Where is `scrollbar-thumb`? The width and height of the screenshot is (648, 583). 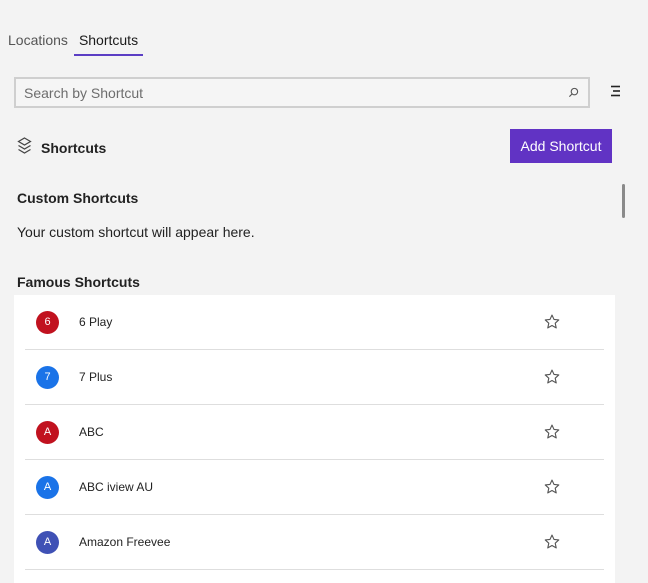 scrollbar-thumb is located at coordinates (623, 201).